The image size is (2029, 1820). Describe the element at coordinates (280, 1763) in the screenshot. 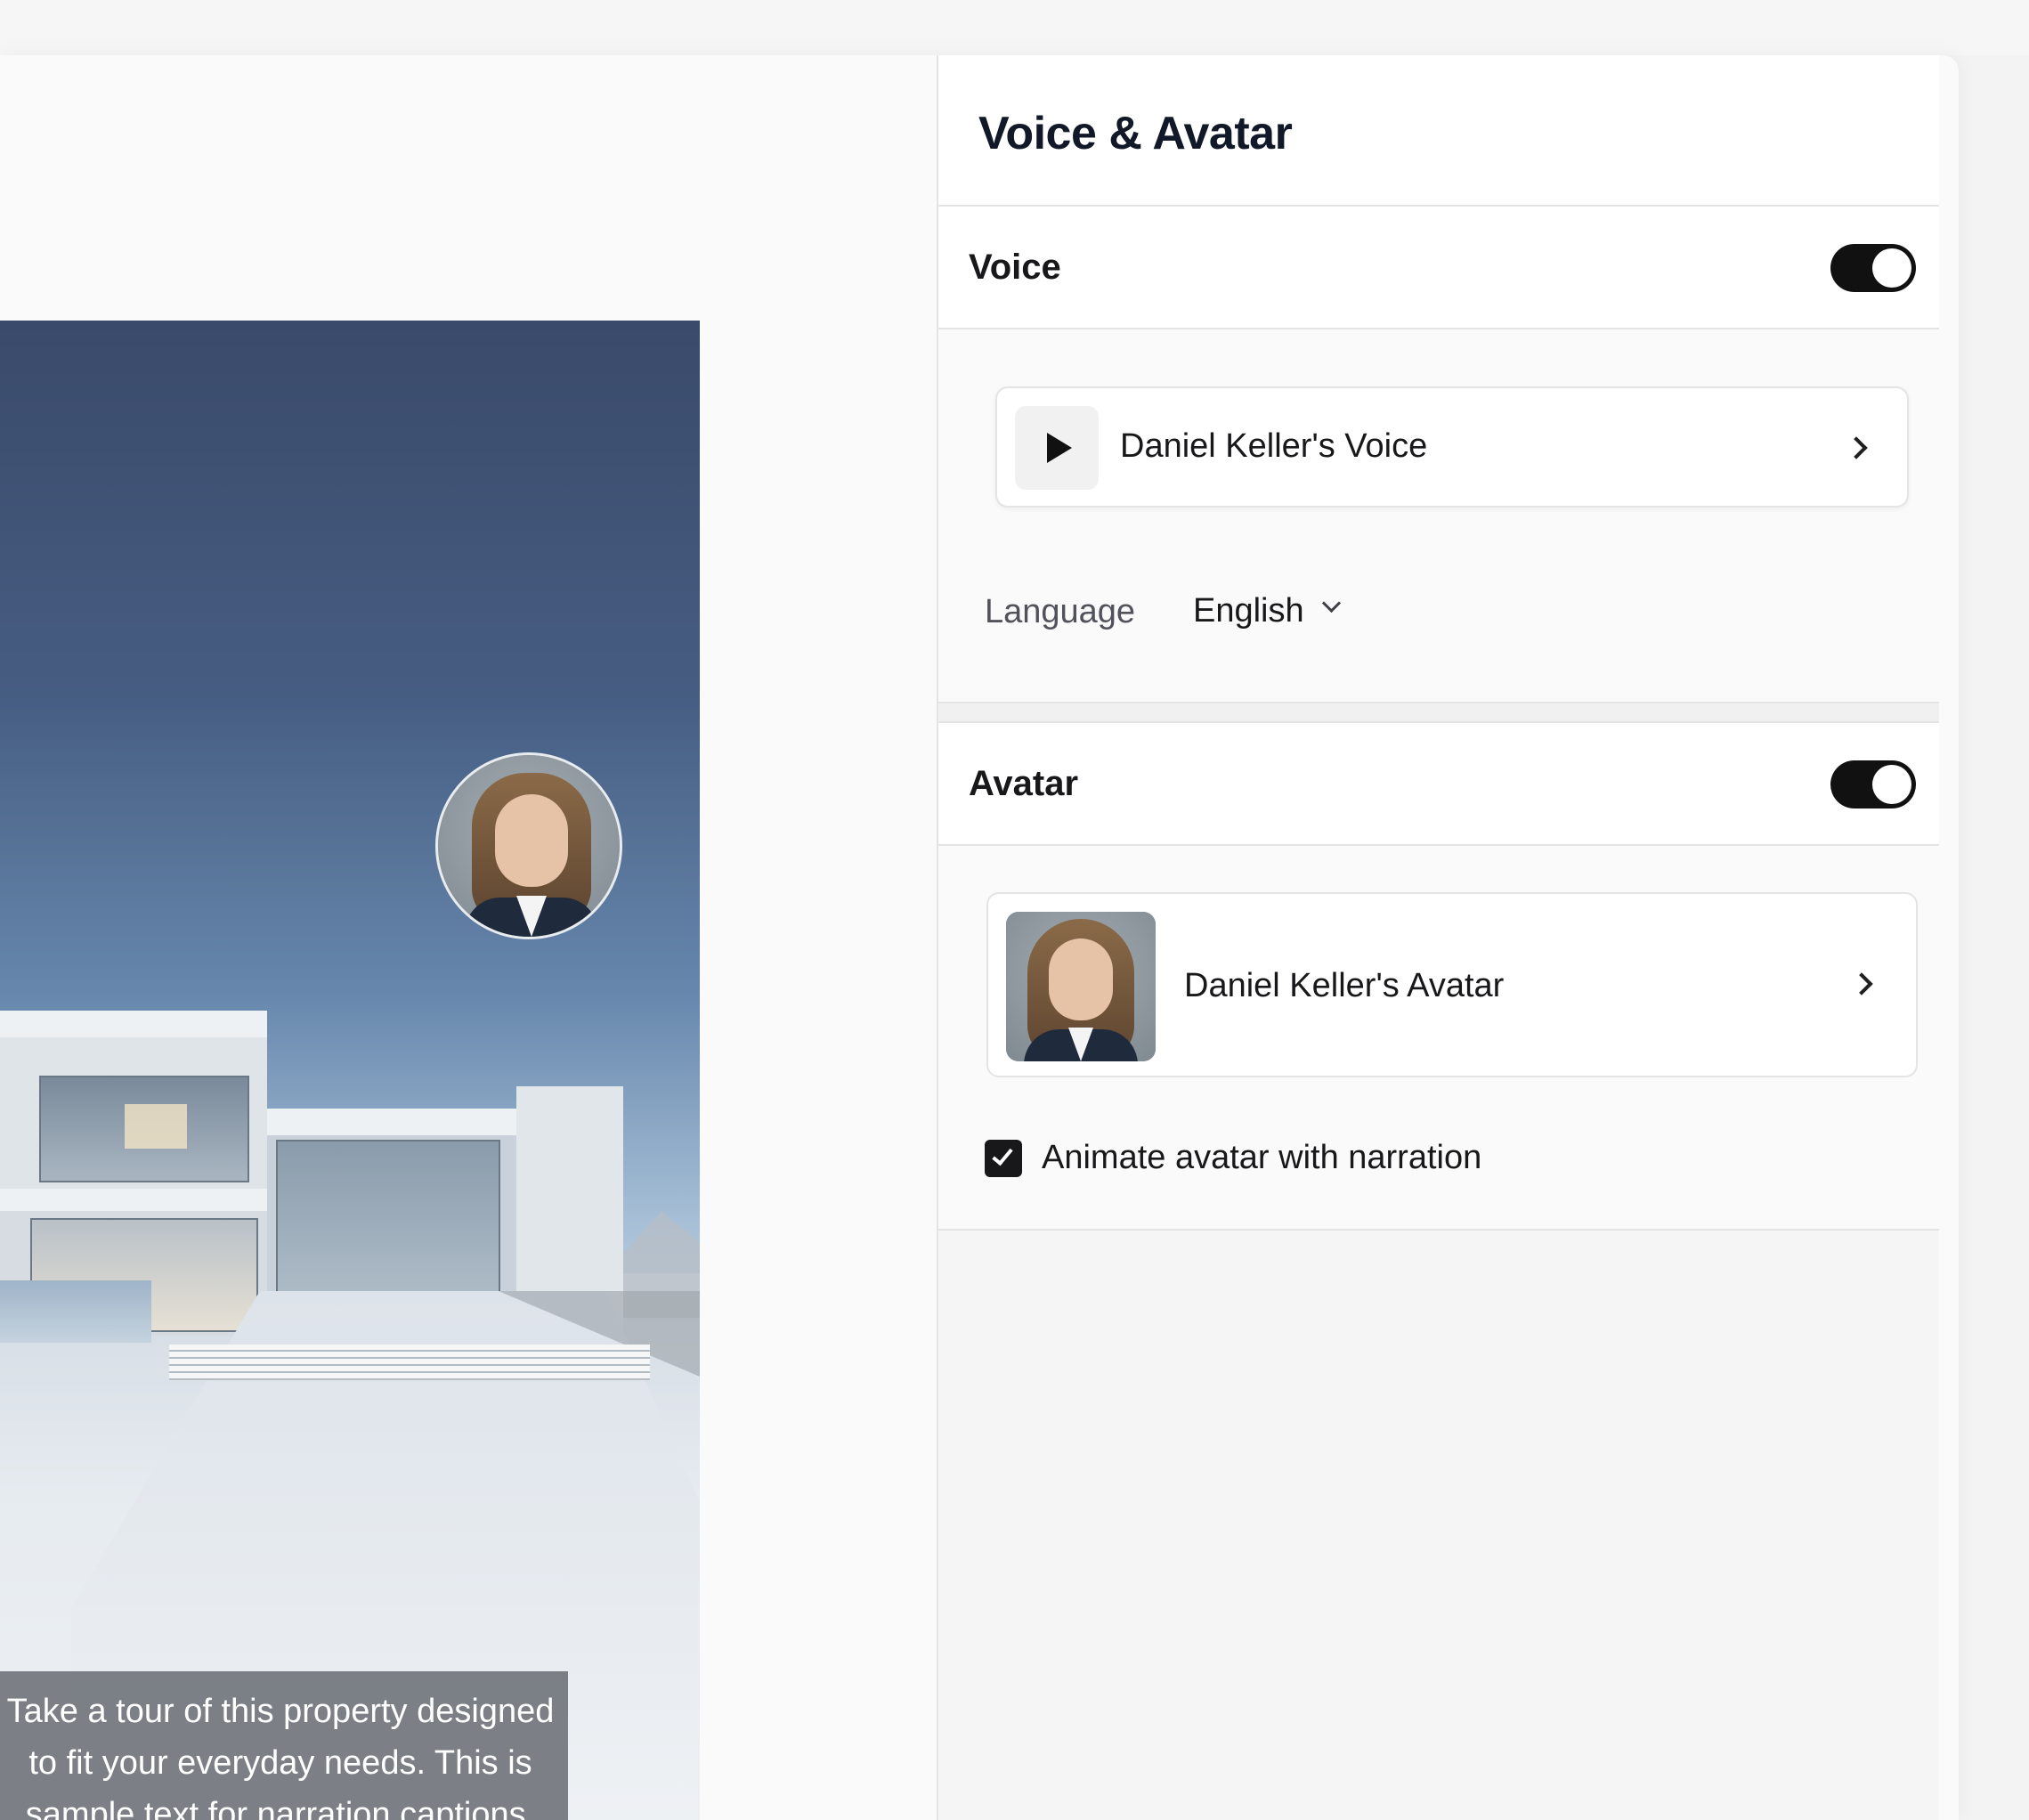

I see `caption-line: to fit your everyday needs. This is` at that location.